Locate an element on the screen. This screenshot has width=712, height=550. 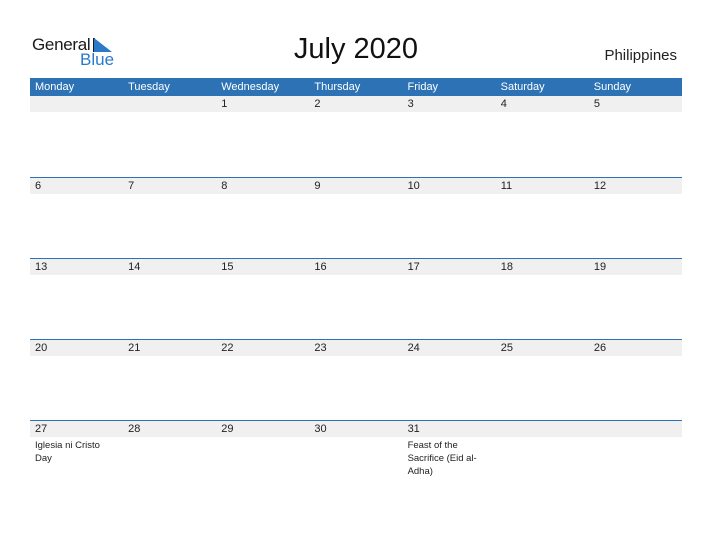
day-cell: 7 is located at coordinates (169, 217).